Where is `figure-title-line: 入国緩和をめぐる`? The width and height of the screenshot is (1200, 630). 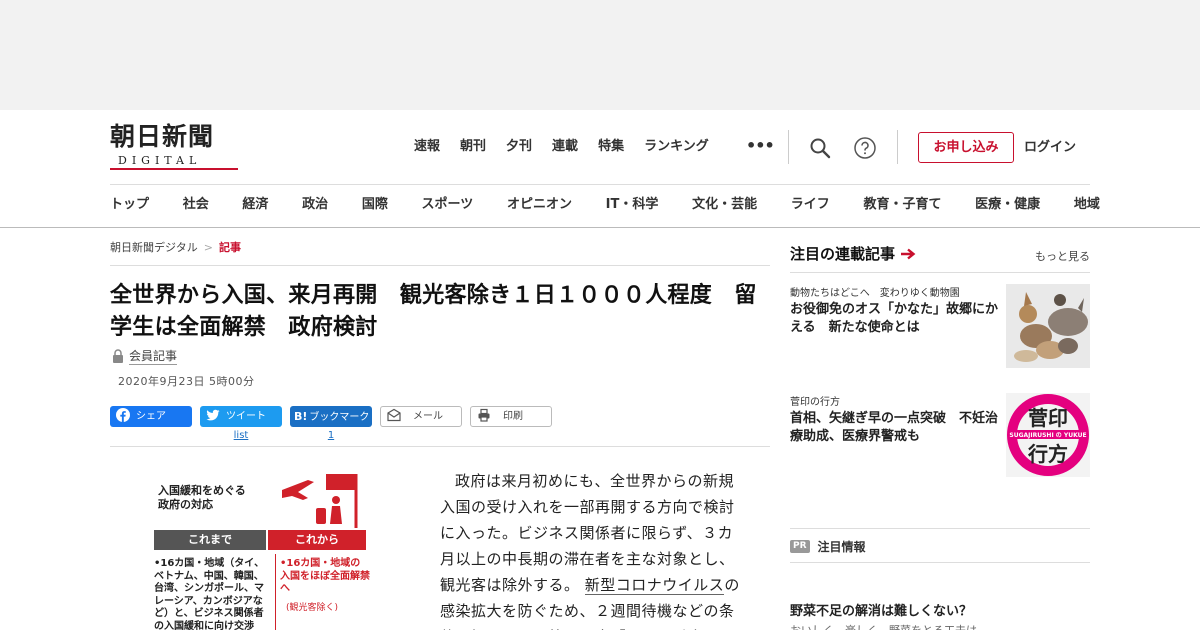 figure-title-line: 入国緩和をめぐる is located at coordinates (202, 490).